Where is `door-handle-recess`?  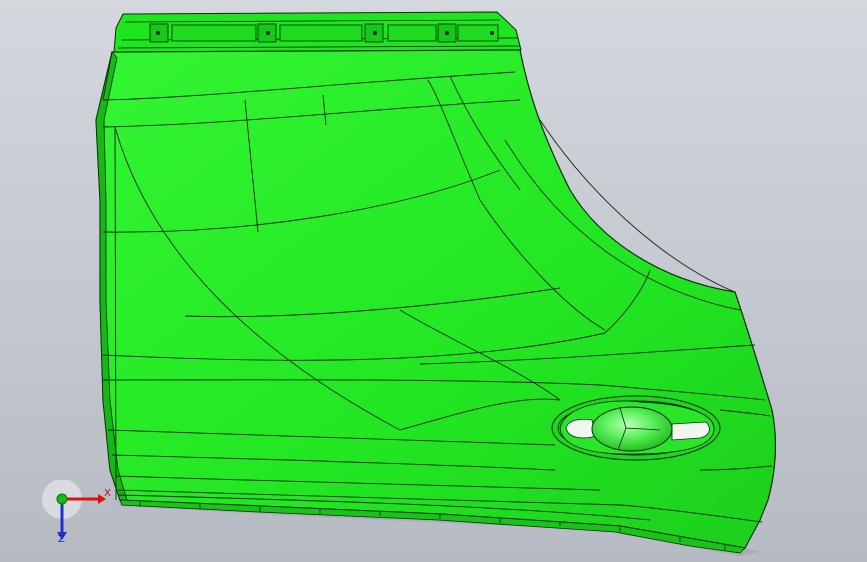 door-handle-recess is located at coordinates (636, 428).